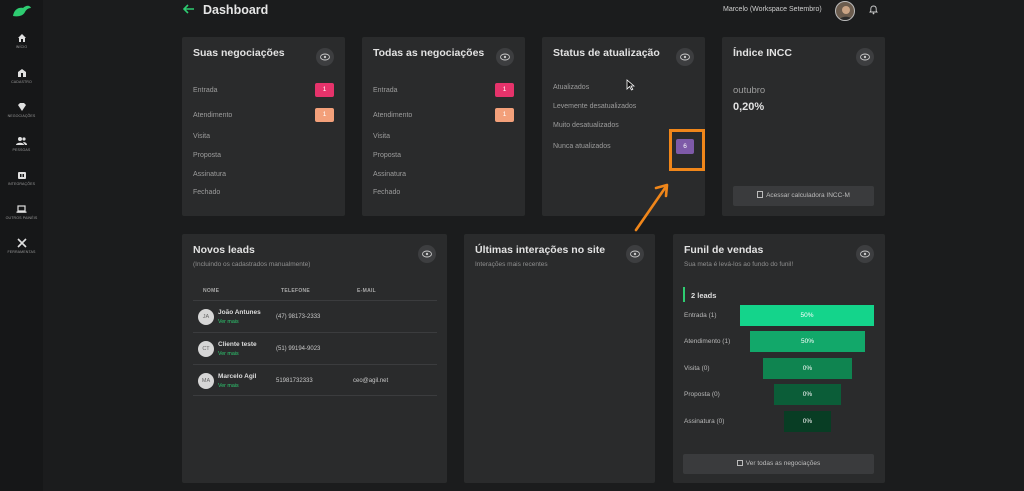 The image size is (1024, 491). What do you see at coordinates (533, 11) in the screenshot?
I see `top-bar: Dashboard Marcelo (Workspace Setembro)` at bounding box center [533, 11].